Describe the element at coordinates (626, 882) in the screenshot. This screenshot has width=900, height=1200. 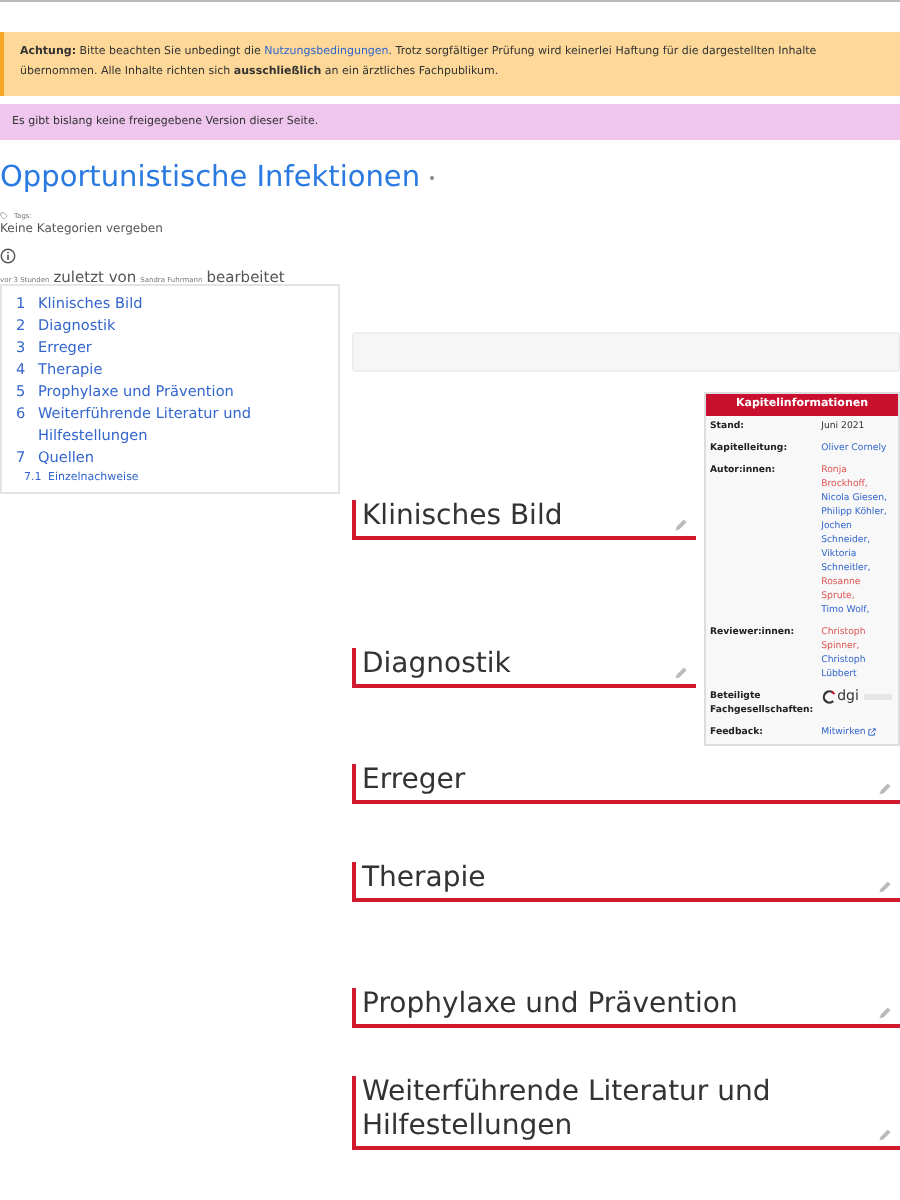
I see `section-heading: Therapie` at that location.